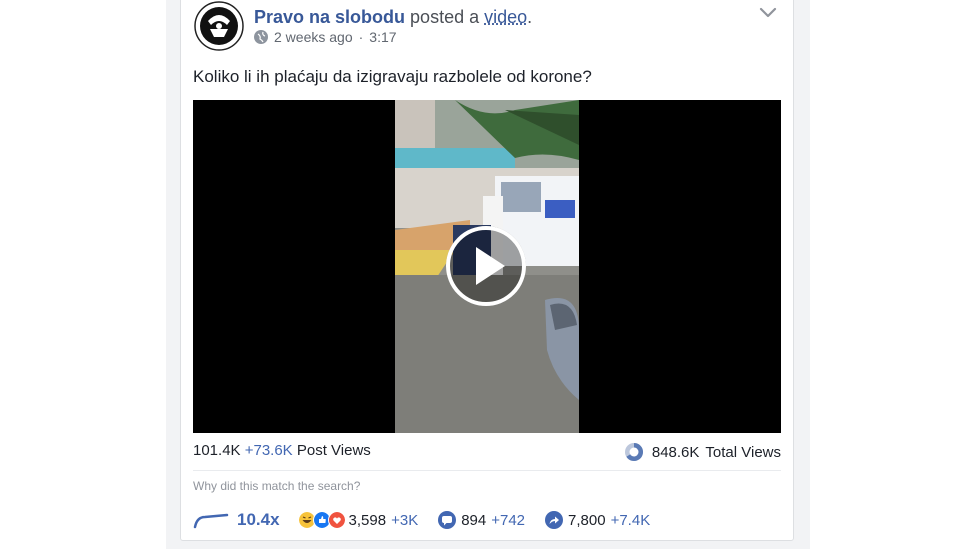 This screenshot has width=976, height=549. Describe the element at coordinates (445, 17) in the screenshot. I see `post-action-text: posted a` at that location.